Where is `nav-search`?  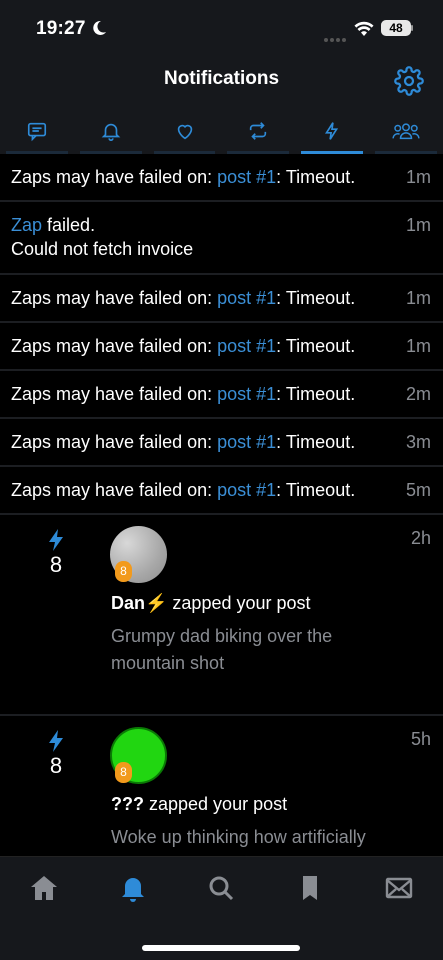
nav-search is located at coordinates (221, 888).